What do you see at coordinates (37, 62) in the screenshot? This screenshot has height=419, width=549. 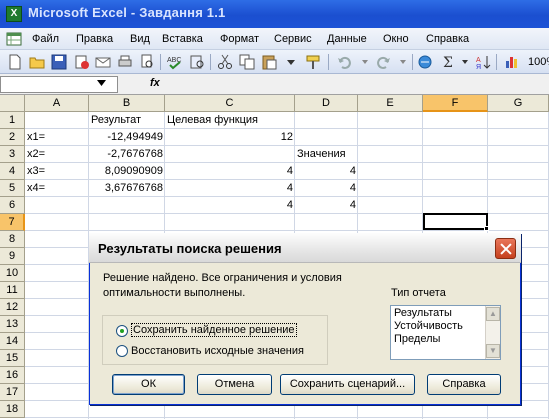 I see `open-folder-icon` at bounding box center [37, 62].